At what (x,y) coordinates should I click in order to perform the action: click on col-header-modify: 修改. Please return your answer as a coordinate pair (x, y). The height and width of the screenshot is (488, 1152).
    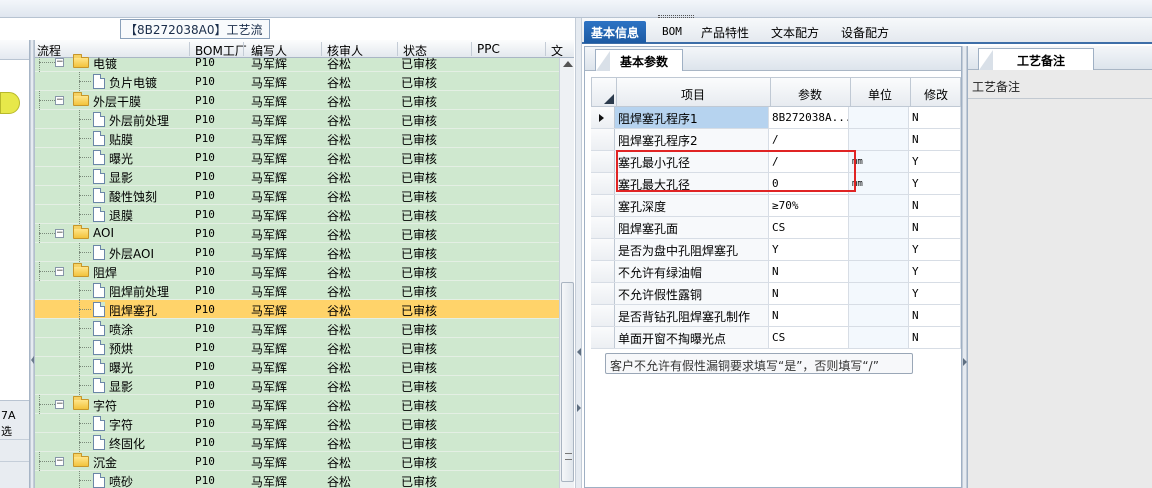
    Looking at the image, I should click on (936, 94).